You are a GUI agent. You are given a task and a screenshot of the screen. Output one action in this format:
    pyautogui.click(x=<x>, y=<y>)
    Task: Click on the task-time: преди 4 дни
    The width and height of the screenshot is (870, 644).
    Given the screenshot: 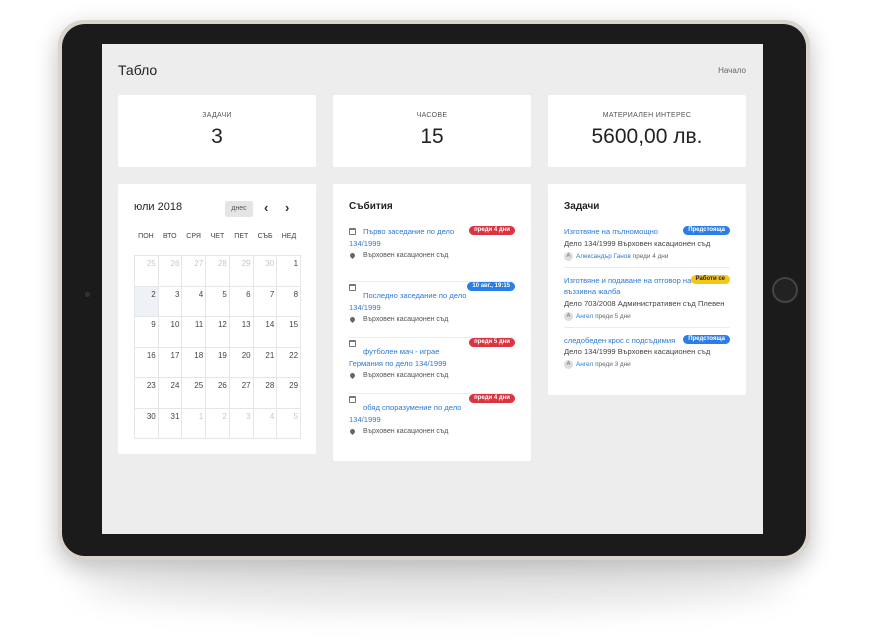 What is the action you would take?
    pyautogui.click(x=650, y=256)
    